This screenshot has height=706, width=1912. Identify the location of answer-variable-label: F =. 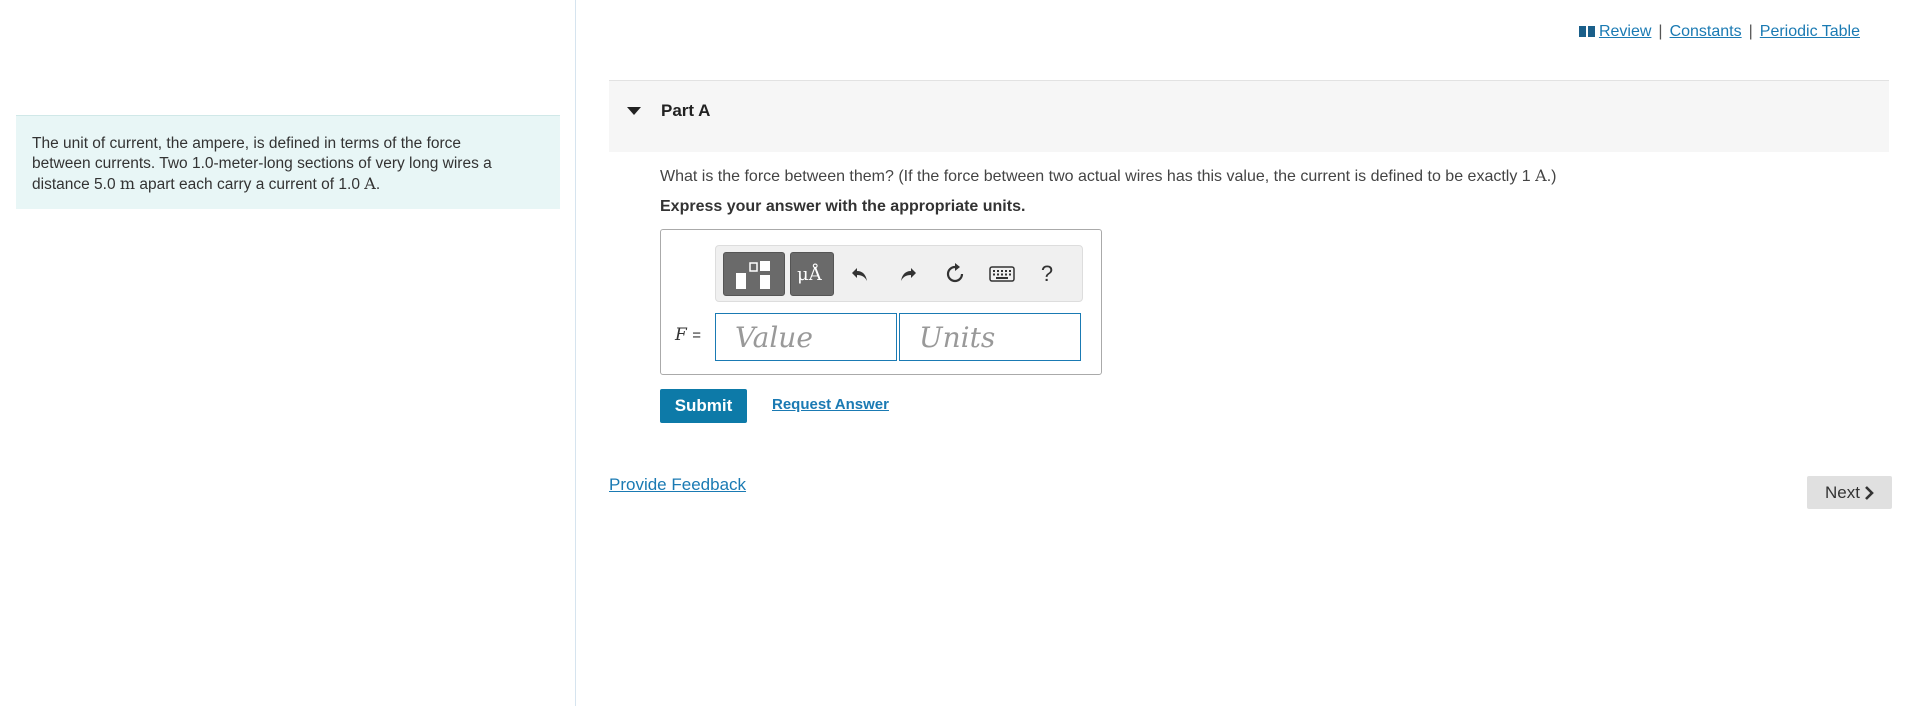
(688, 335).